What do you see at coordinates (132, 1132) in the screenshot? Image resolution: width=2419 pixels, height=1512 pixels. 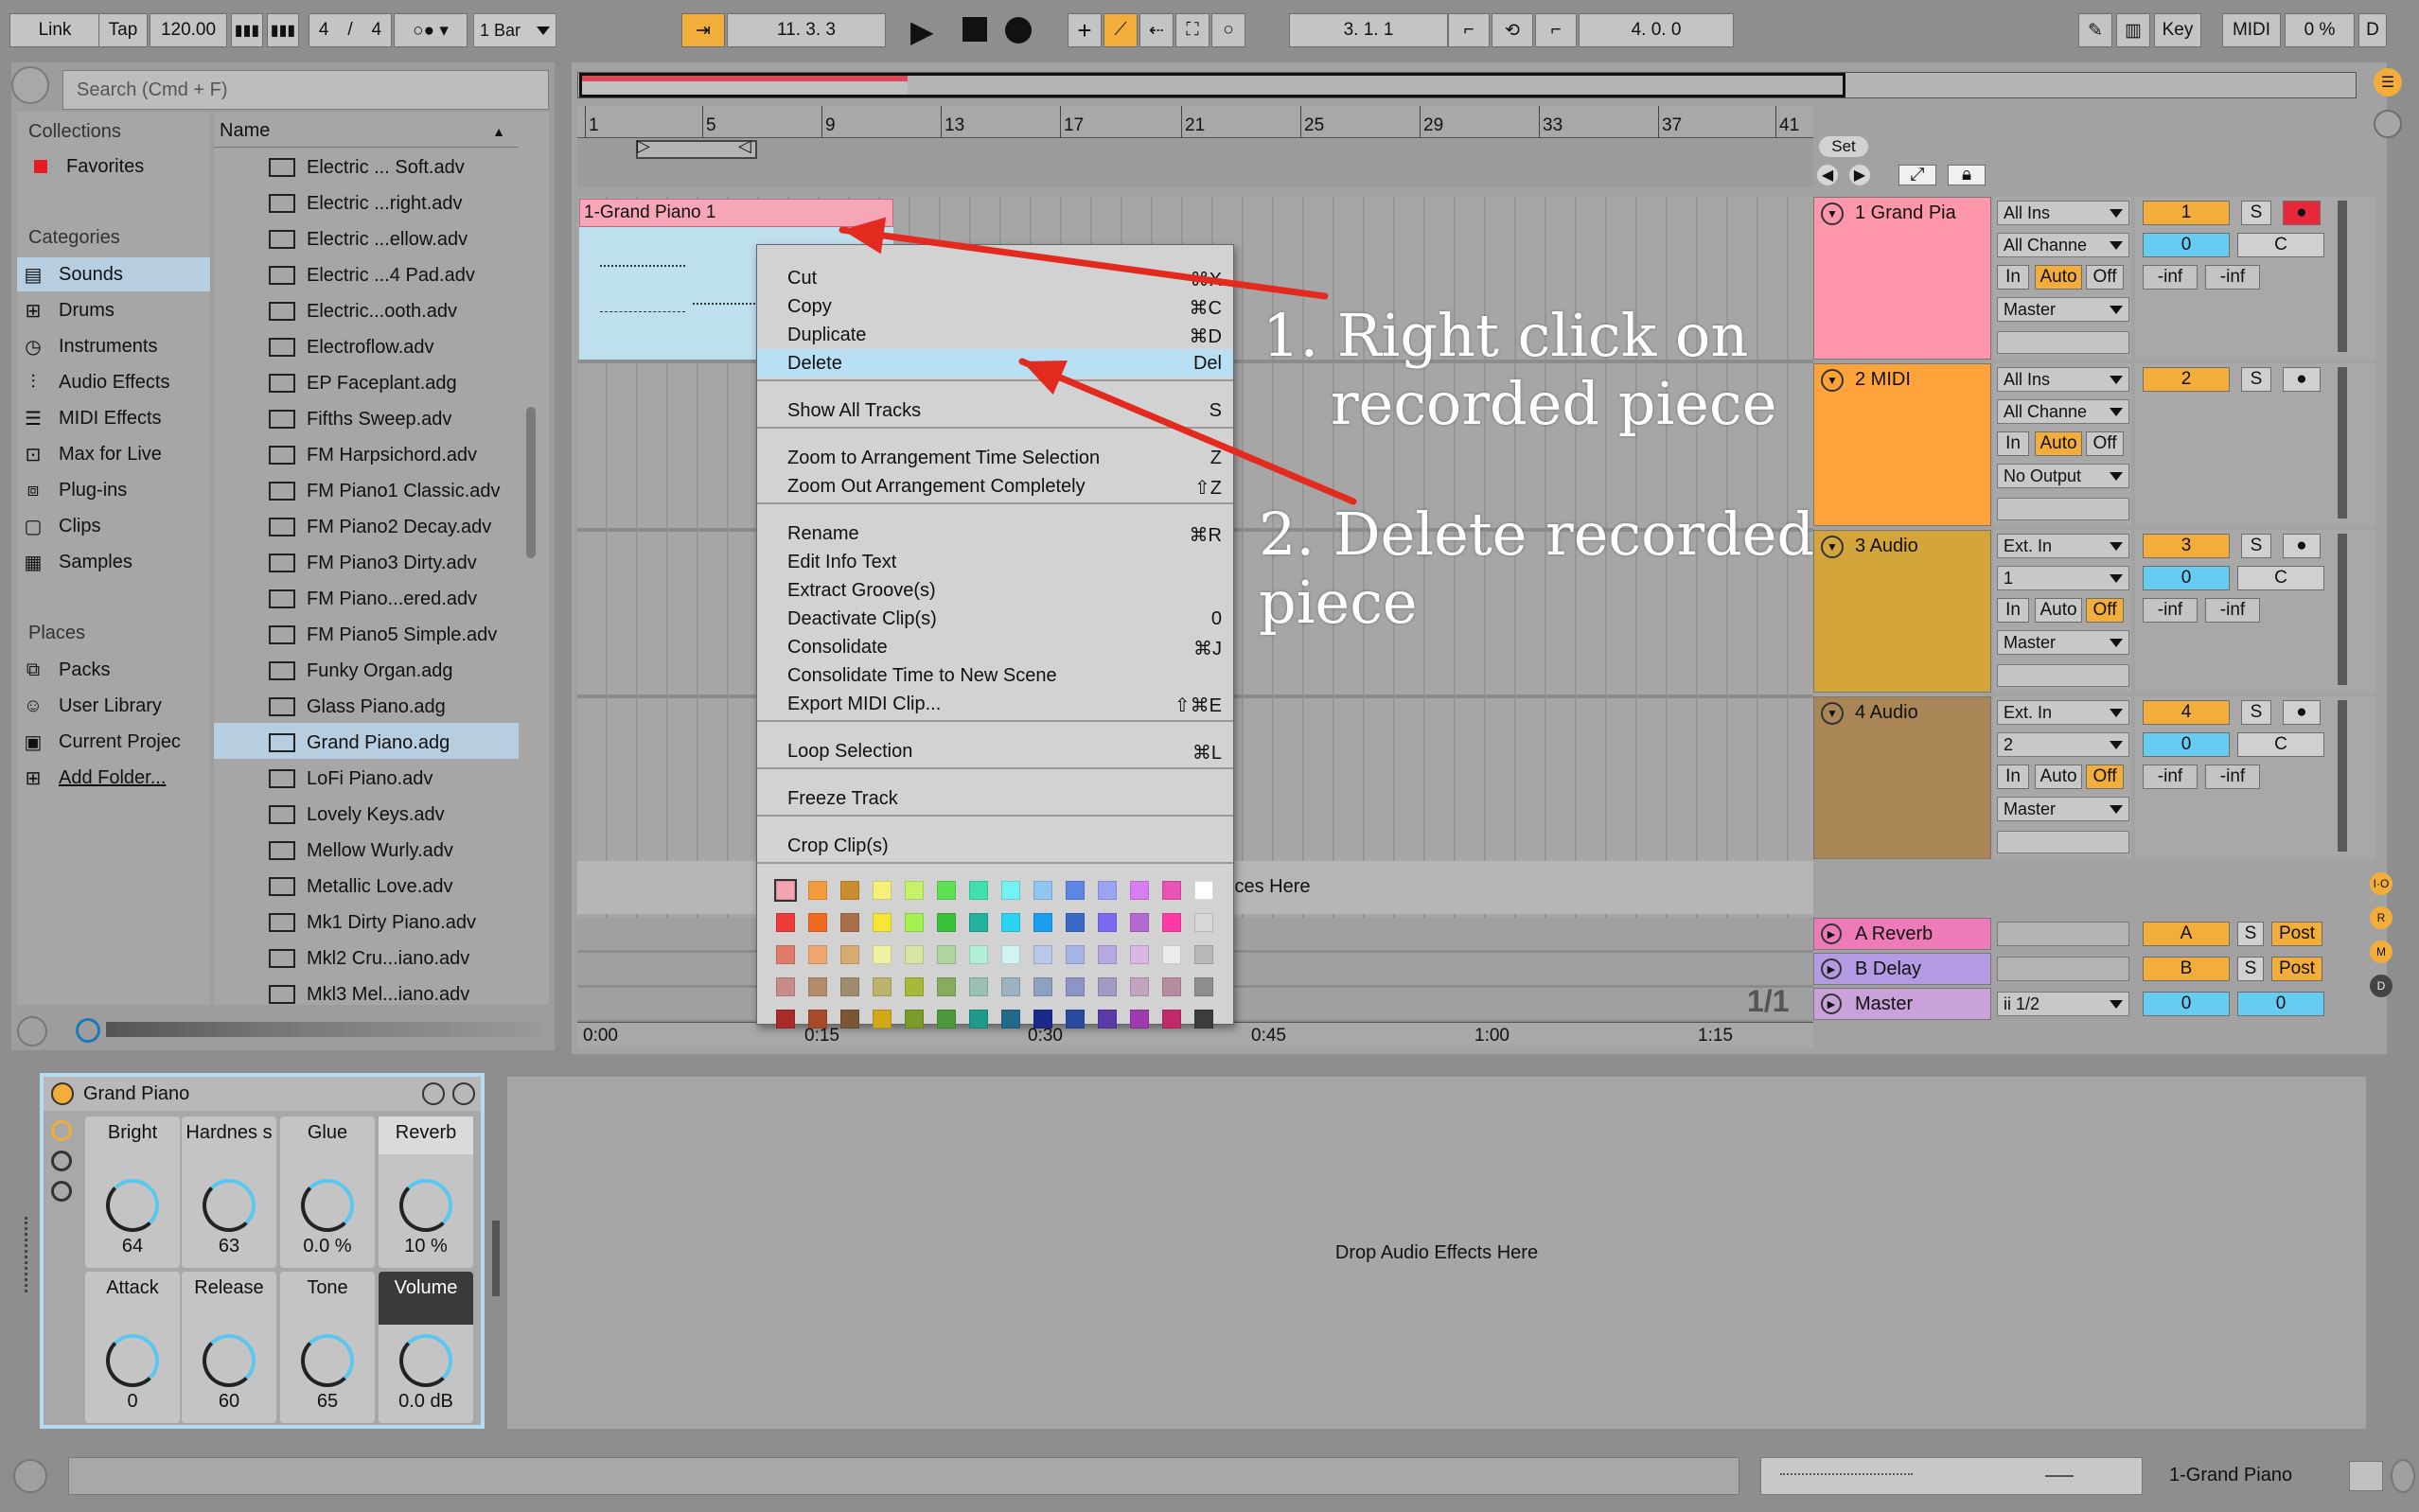 I see `macro-param-name: Bright` at bounding box center [132, 1132].